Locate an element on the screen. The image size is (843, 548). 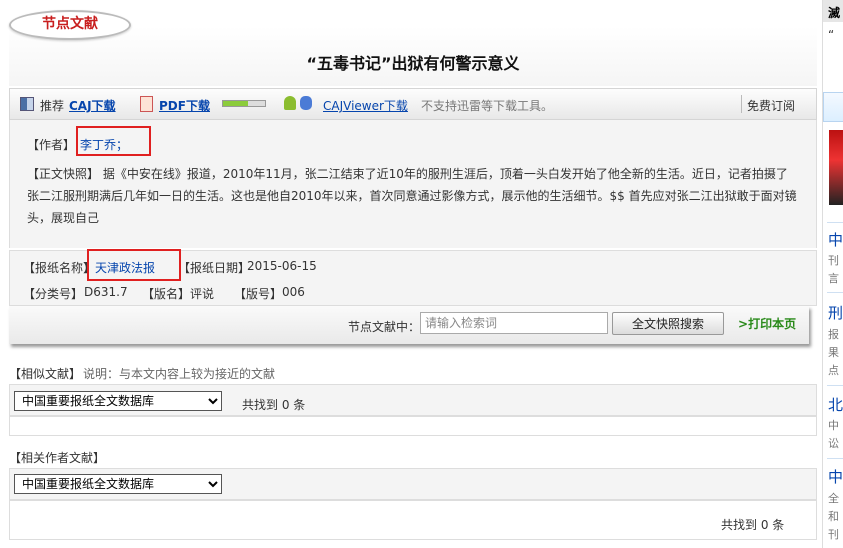
toolbar-divider is located at coordinates (741, 104).